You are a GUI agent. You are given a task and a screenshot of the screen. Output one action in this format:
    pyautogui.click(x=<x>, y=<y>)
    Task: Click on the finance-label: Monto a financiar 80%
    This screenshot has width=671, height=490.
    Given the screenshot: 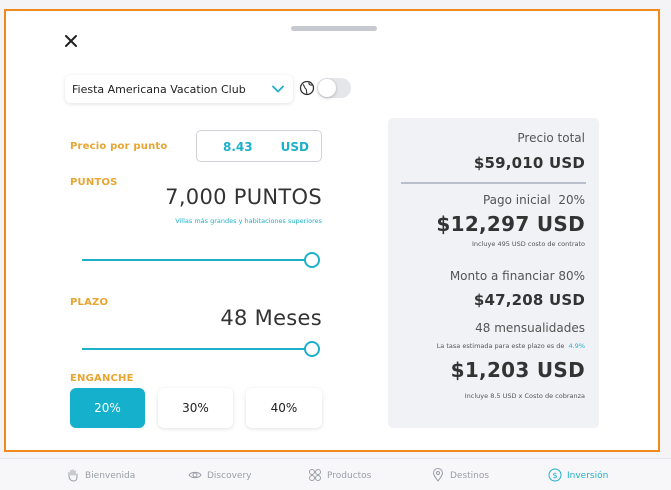 What is the action you would take?
    pyautogui.click(x=517, y=276)
    